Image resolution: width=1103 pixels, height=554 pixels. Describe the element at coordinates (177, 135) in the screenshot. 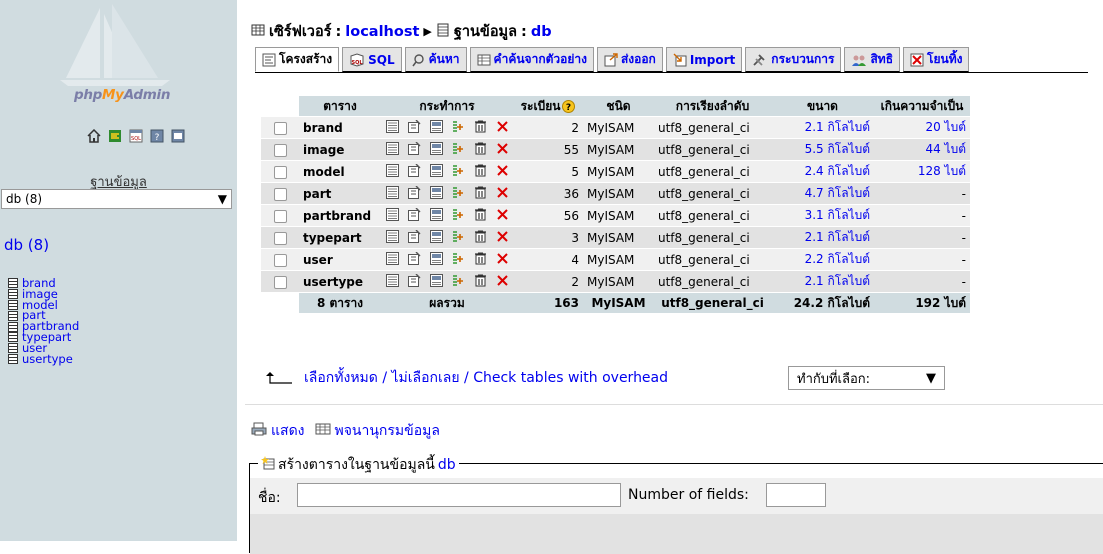

I see `sql-docs-icon` at that location.